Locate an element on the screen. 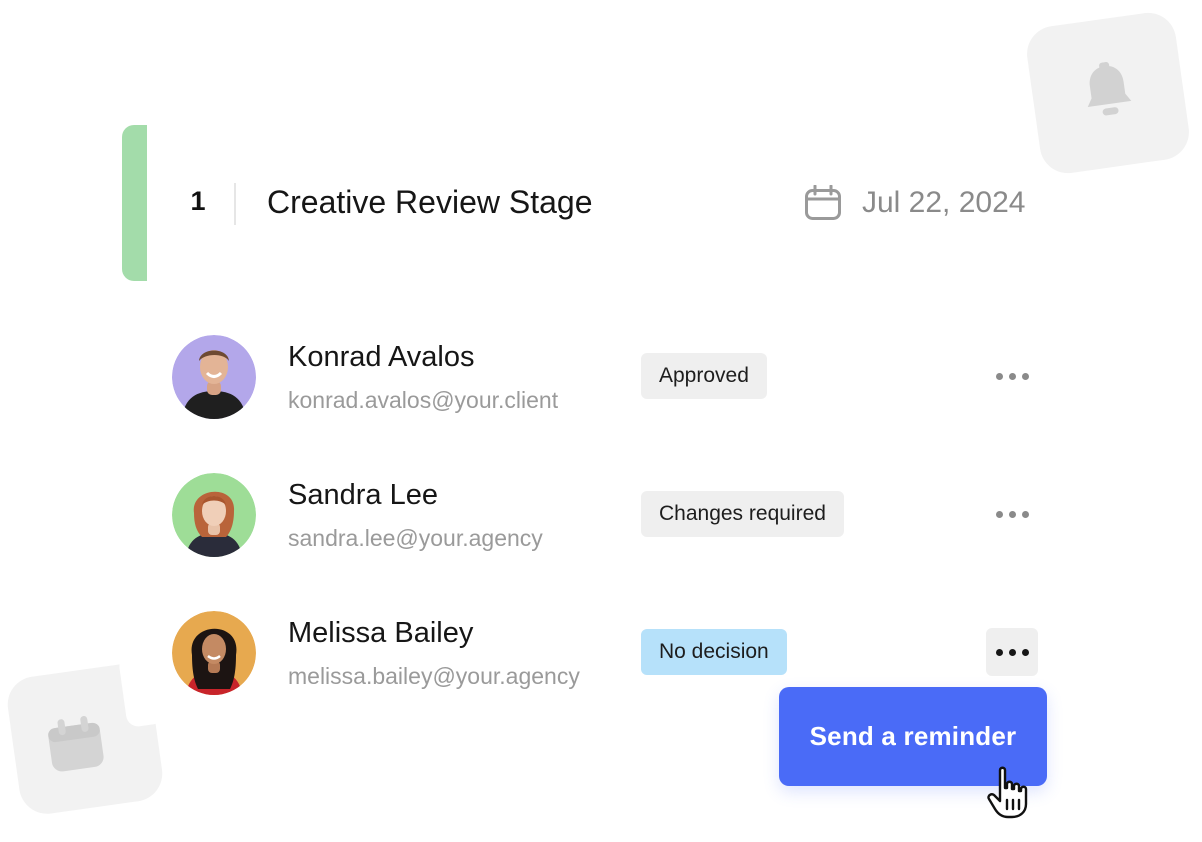 The height and width of the screenshot is (842, 1202). status-badge: No decision is located at coordinates (714, 652).